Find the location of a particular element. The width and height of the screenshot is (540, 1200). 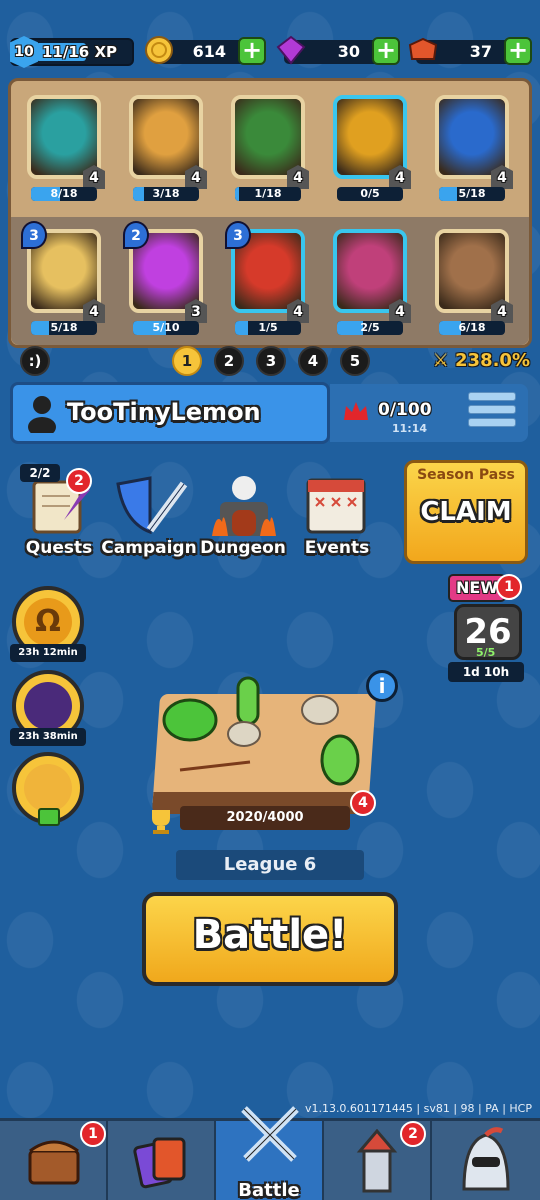

tab-battle-label: Battle is located at coordinates (269, 1190).